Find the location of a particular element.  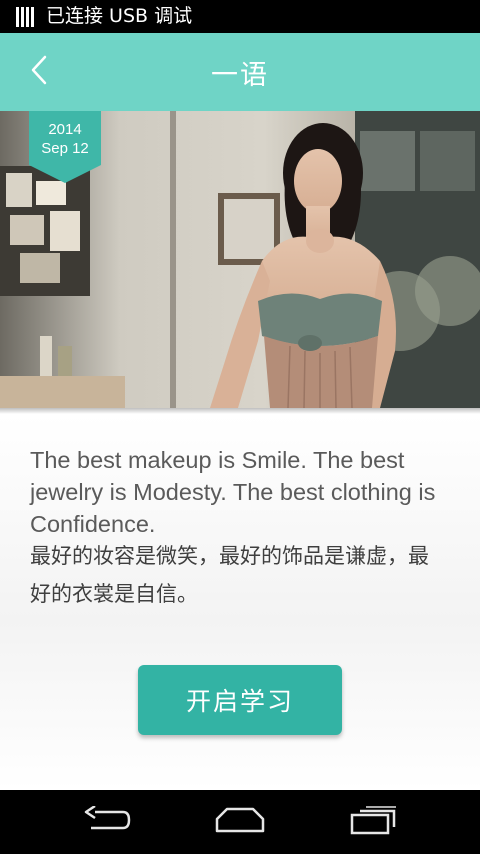

nav-recents-icon is located at coordinates (374, 822).